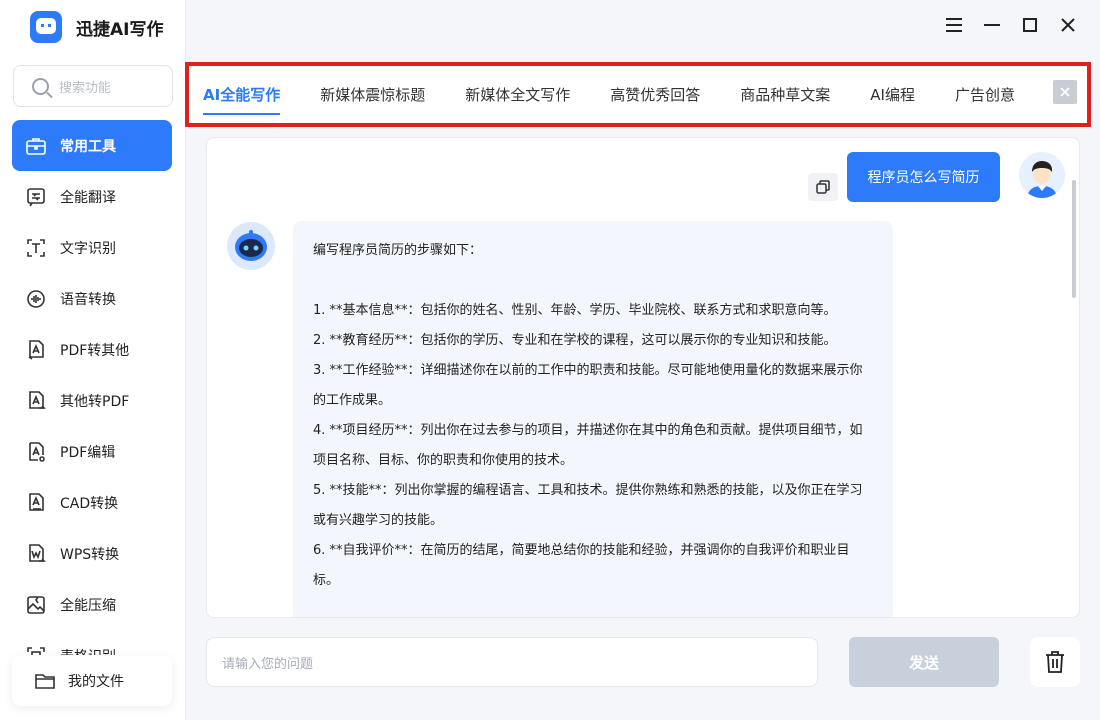 The width and height of the screenshot is (1100, 720). What do you see at coordinates (36, 248) in the screenshot?
I see `text-recognition-icon` at bounding box center [36, 248].